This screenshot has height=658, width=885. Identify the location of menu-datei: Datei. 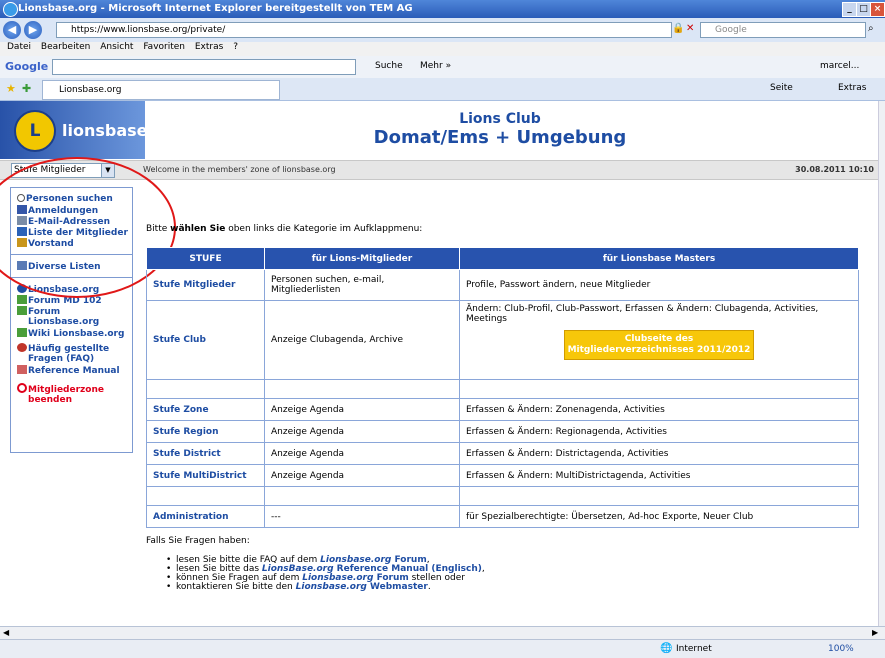
(19, 47).